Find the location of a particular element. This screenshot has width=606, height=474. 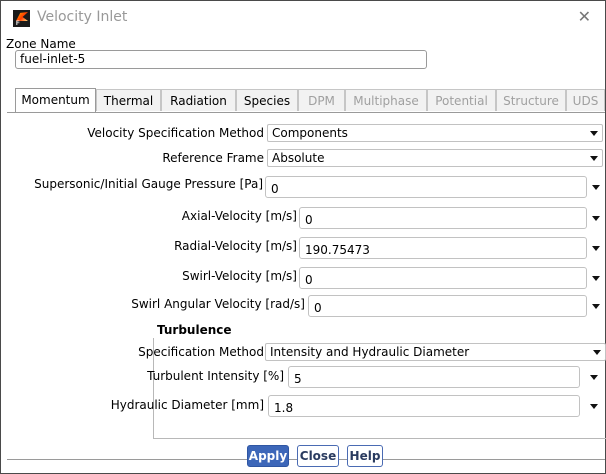

reference-frame-value: Absolute is located at coordinates (298, 158).